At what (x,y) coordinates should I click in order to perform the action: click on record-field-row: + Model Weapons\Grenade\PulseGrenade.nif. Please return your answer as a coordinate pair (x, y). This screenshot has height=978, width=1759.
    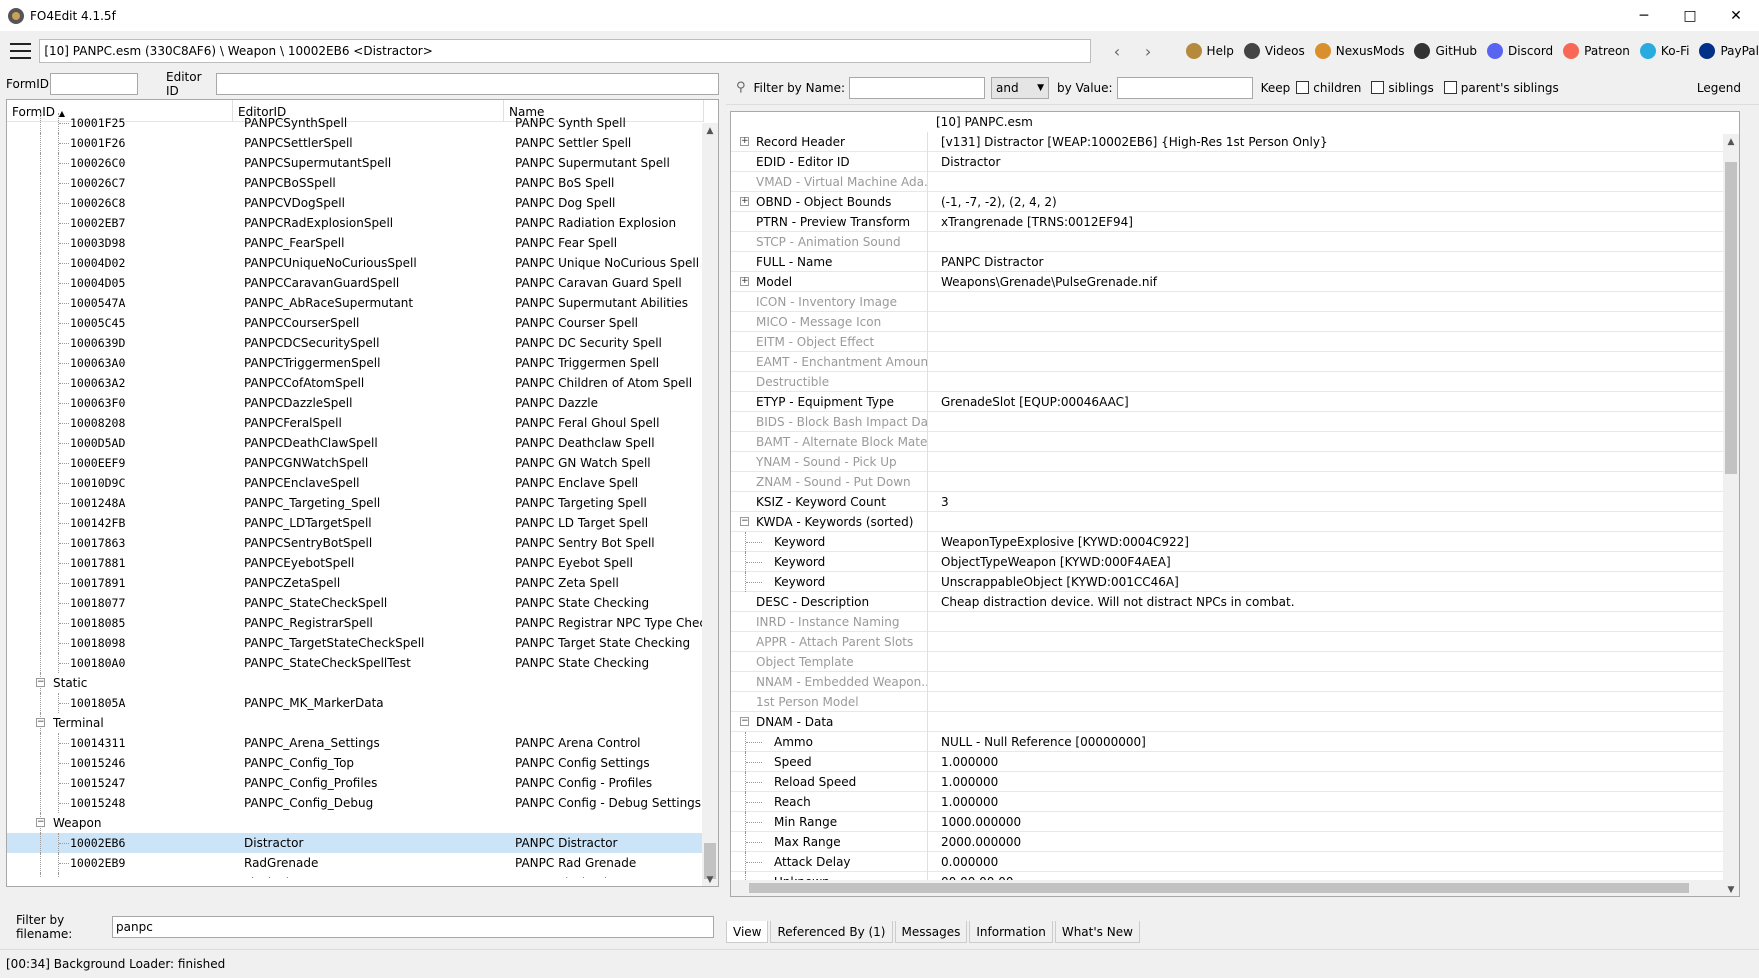
    Looking at the image, I should click on (1227, 282).